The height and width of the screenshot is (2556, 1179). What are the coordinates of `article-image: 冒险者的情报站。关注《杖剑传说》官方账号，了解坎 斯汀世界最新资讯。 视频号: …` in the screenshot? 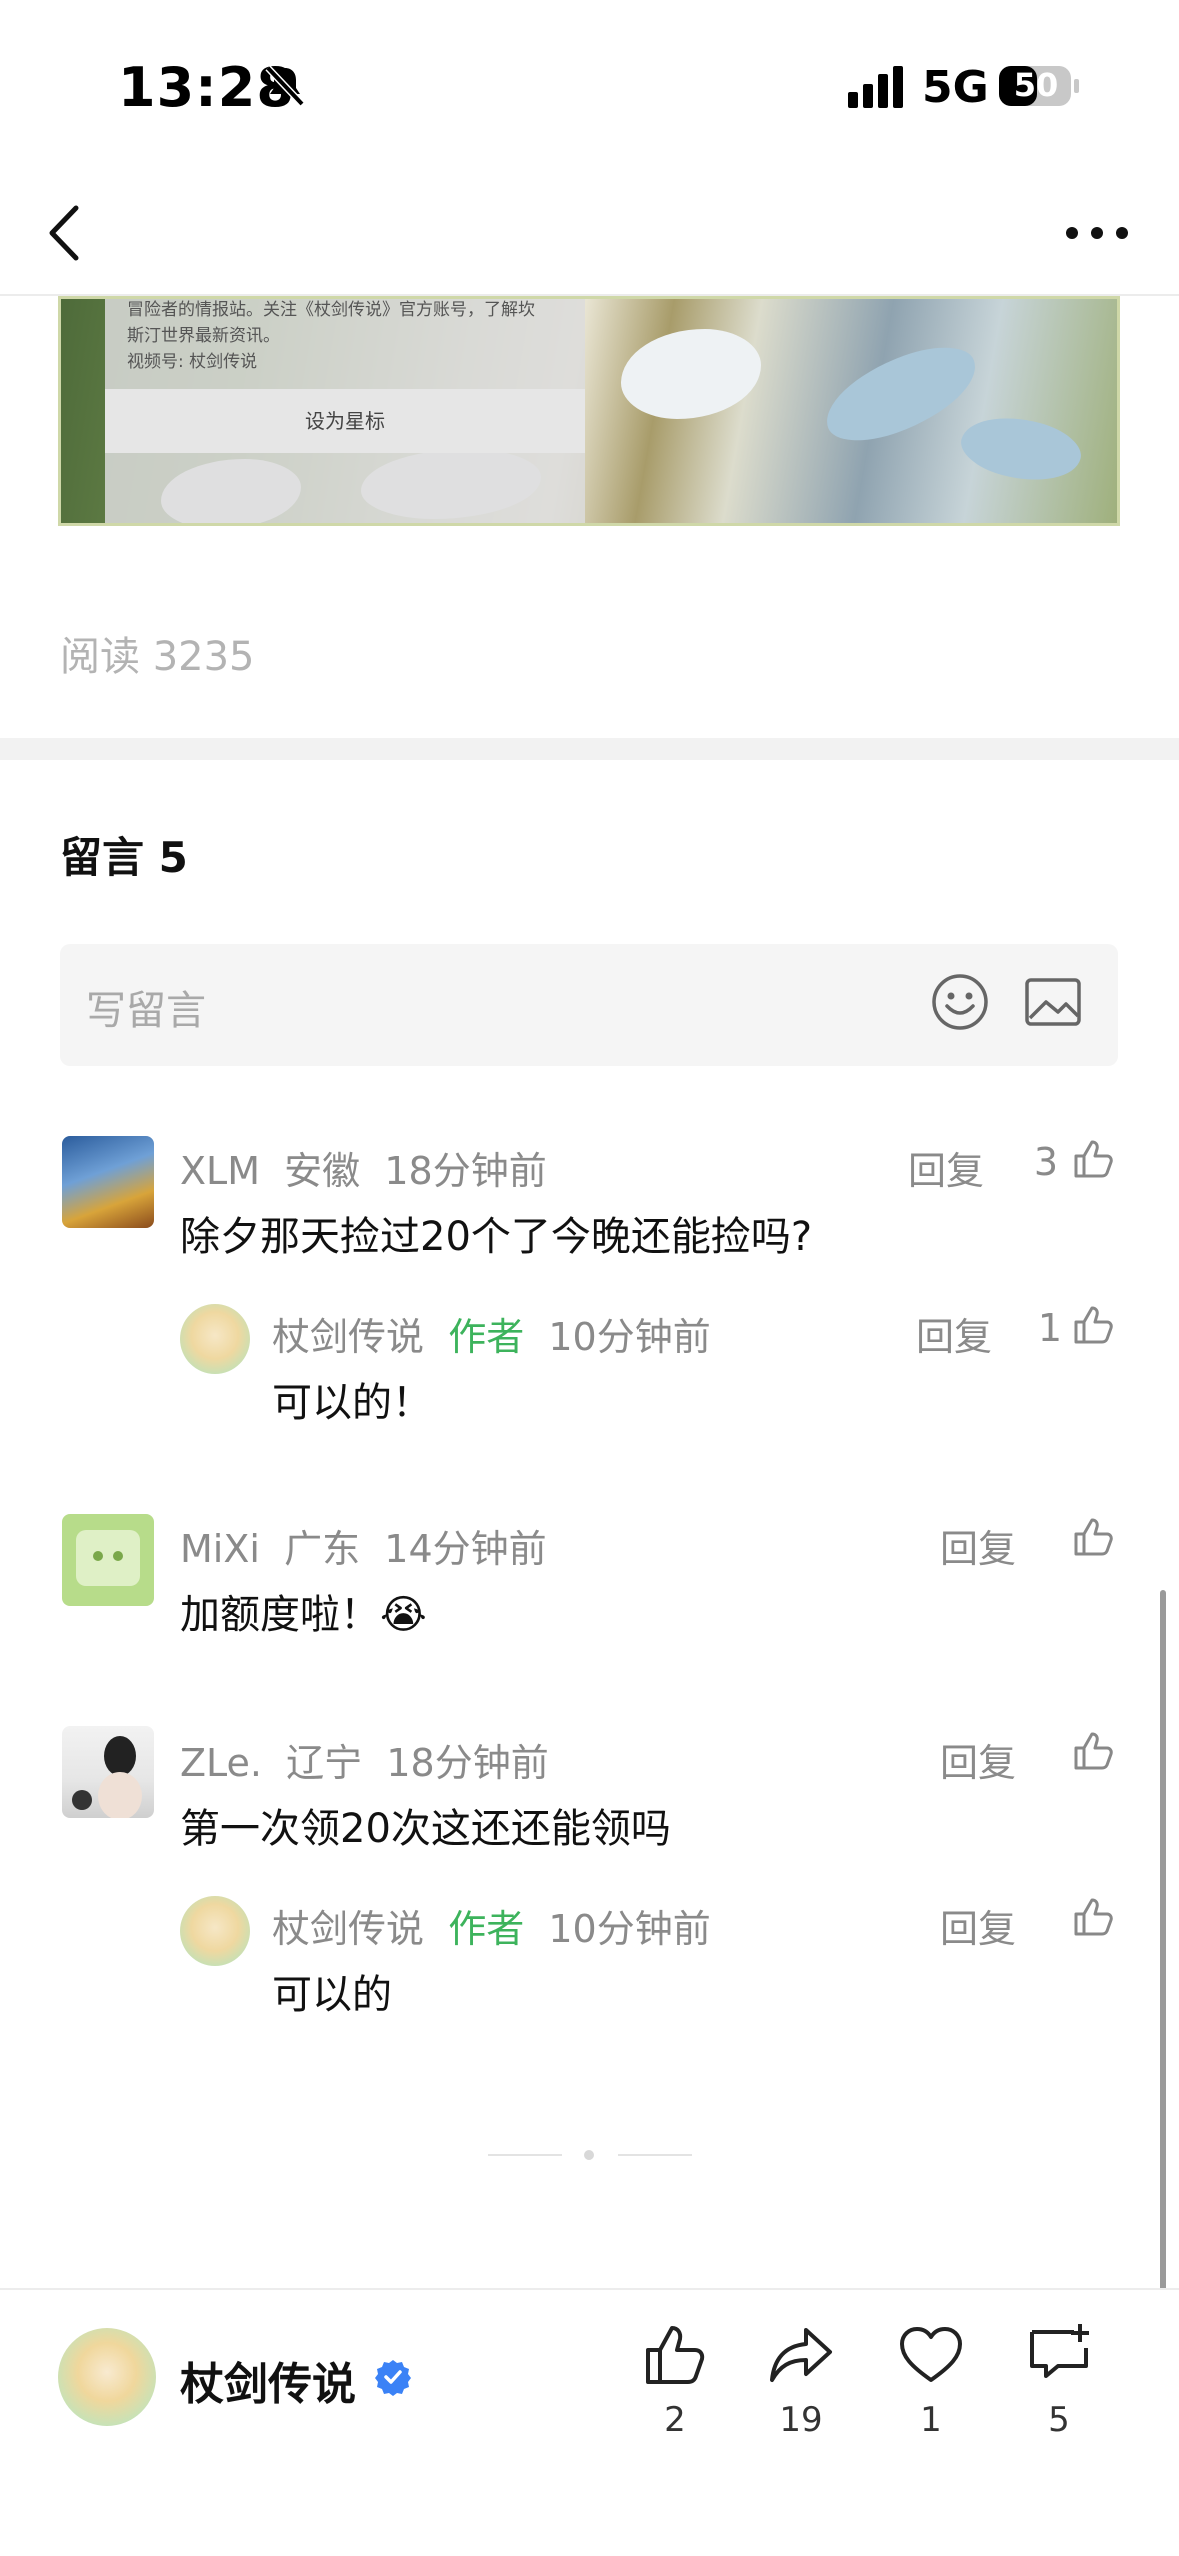 It's located at (589, 411).